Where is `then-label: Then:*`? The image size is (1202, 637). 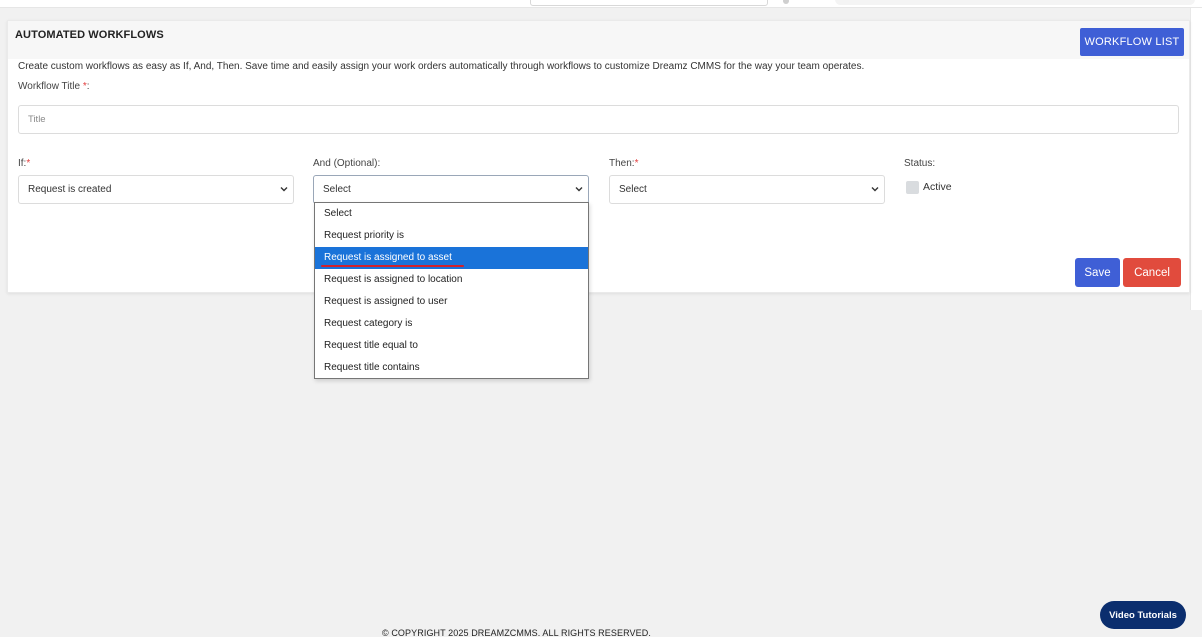
then-label: Then:* is located at coordinates (623, 163).